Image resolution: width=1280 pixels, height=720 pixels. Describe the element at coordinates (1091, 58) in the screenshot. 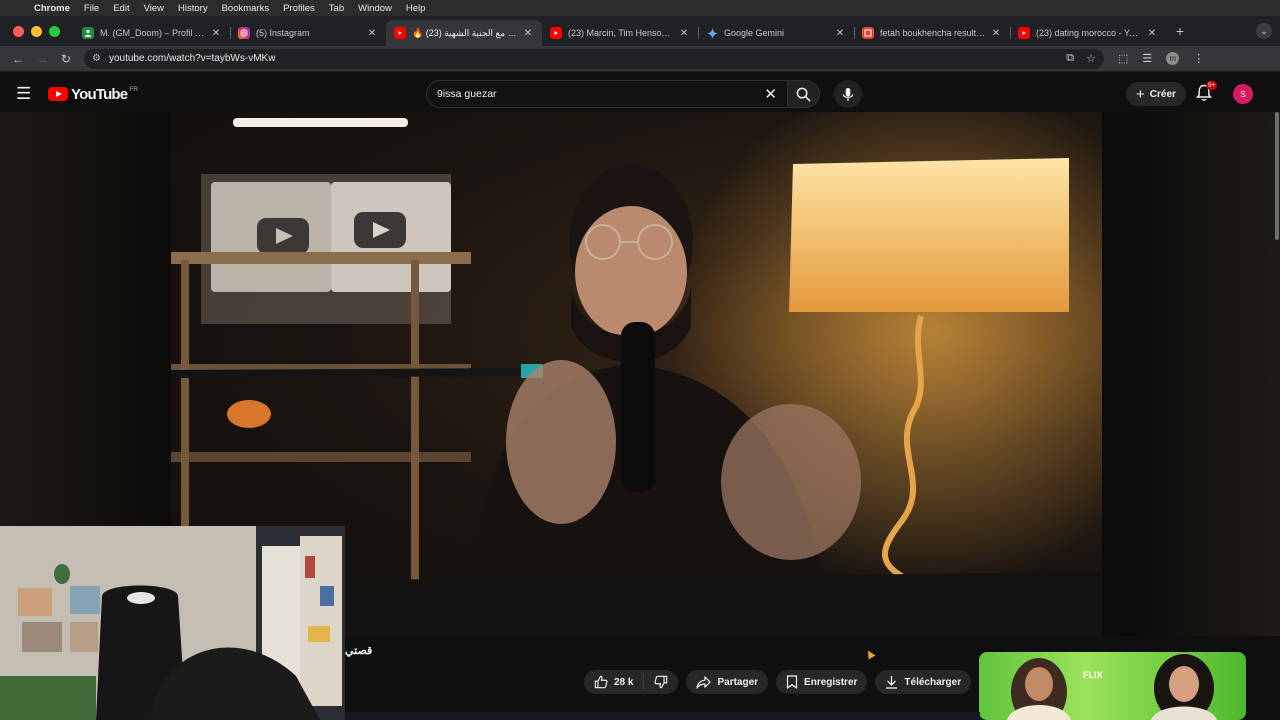

I see `bookmark-star-icon: ☆` at that location.